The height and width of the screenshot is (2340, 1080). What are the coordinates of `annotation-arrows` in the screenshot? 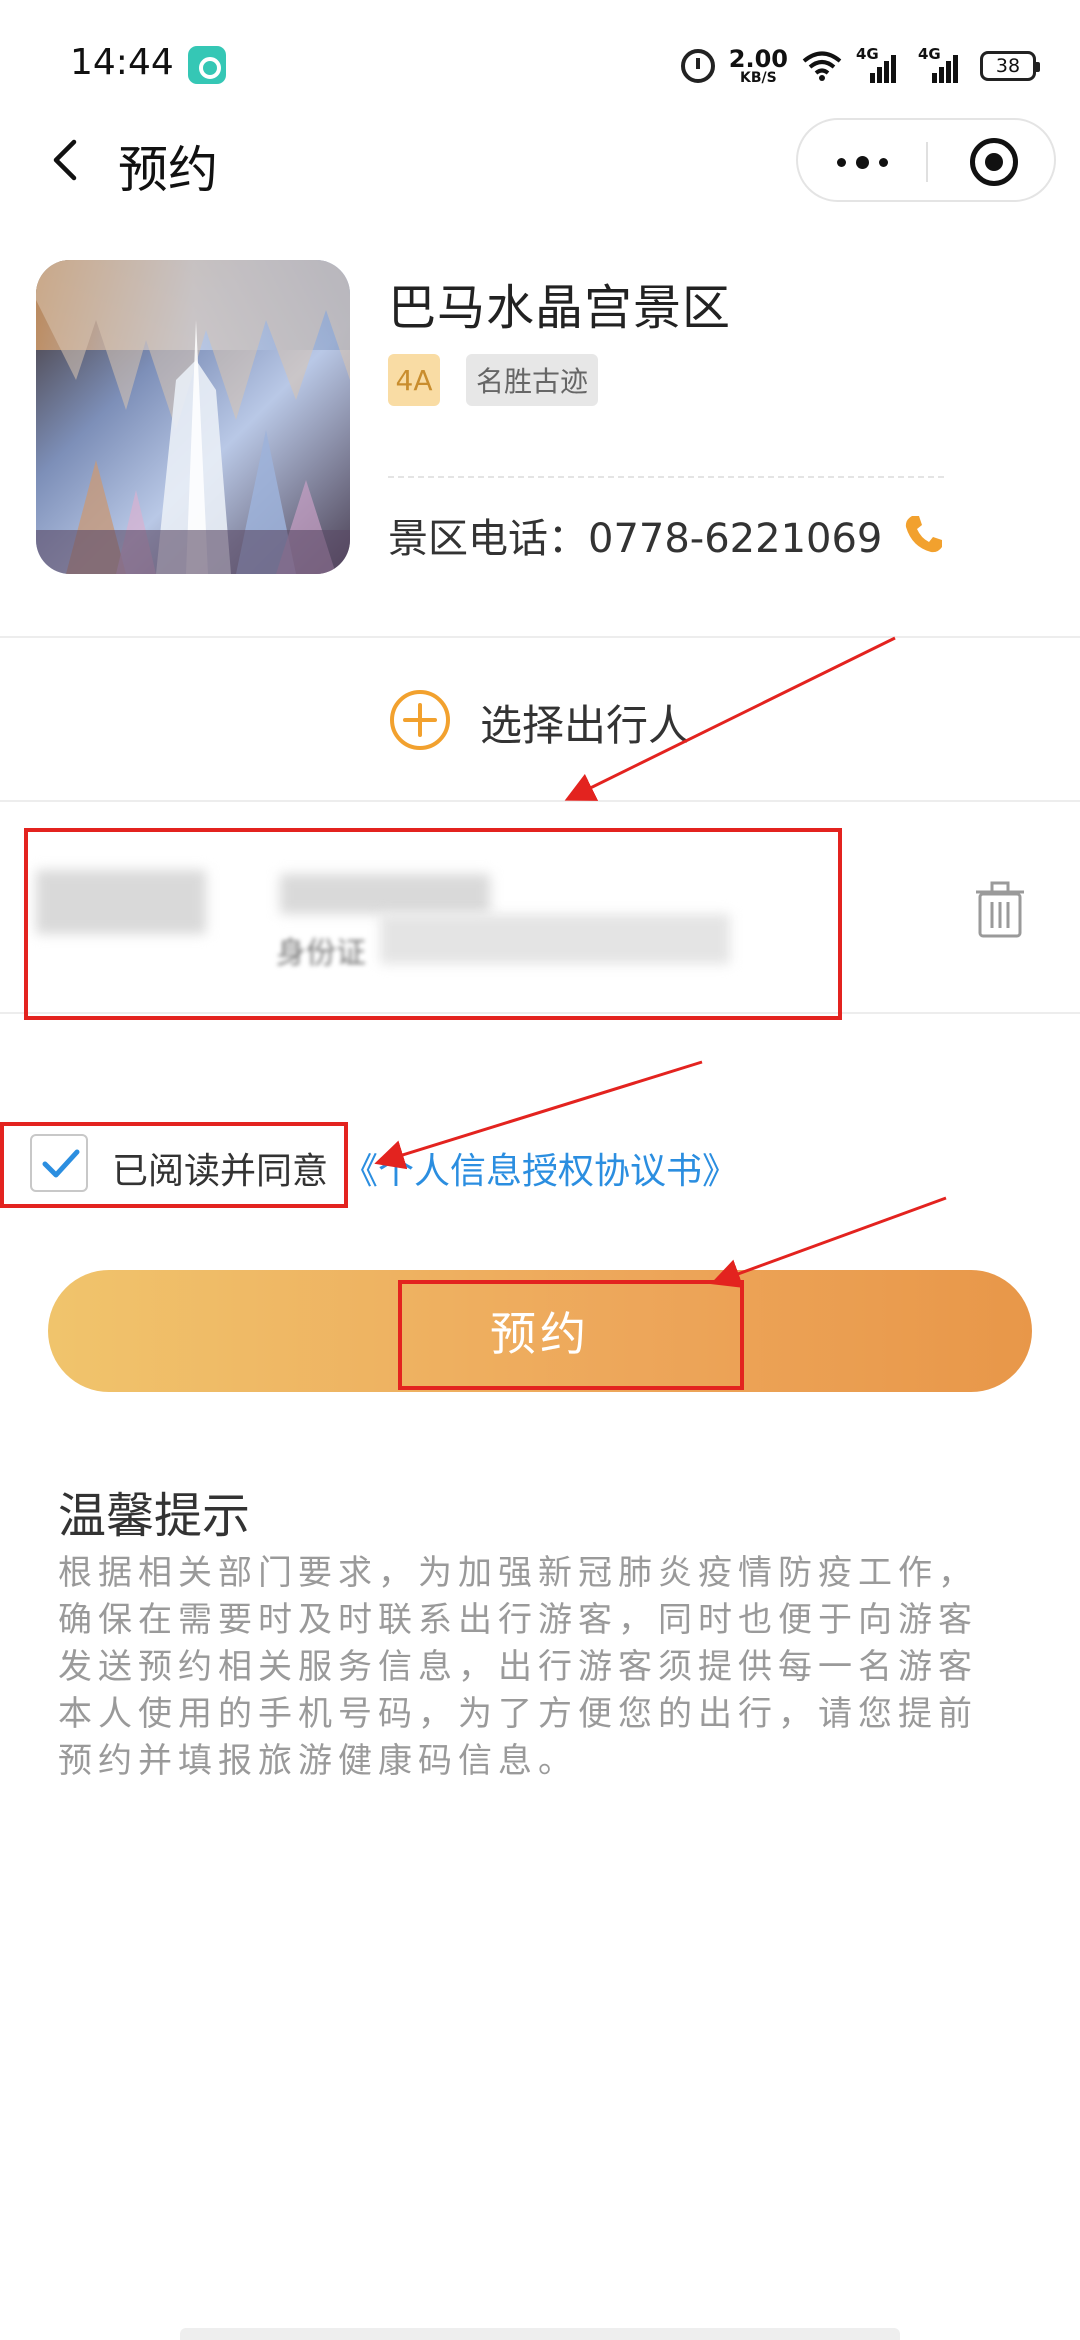 It's located at (660, 962).